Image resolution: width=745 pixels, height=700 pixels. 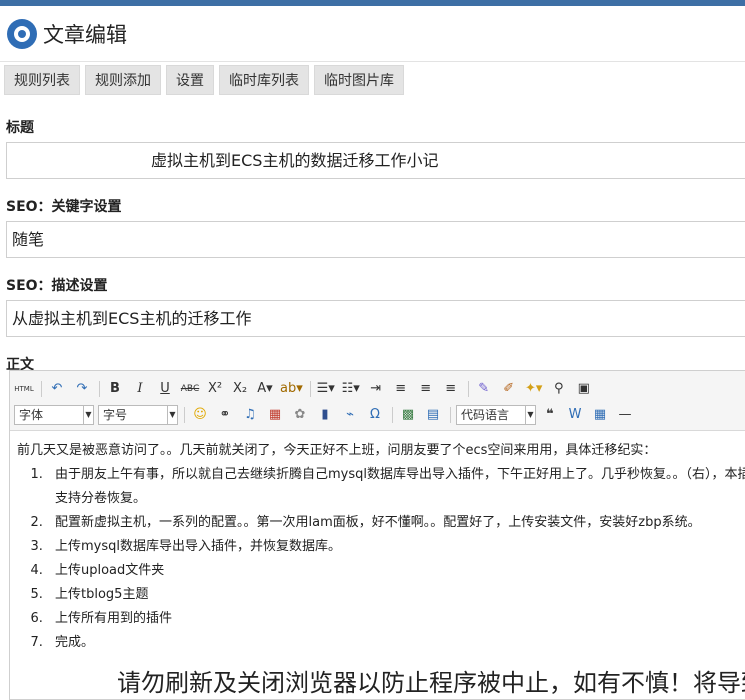 What do you see at coordinates (375, 318) in the screenshot?
I see `seo-description-input: 从虚拟主机到ECS主机的迁移工作` at bounding box center [375, 318].